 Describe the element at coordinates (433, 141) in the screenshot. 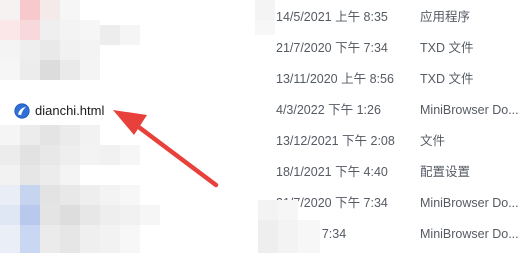

I see `file-type: 文件` at that location.